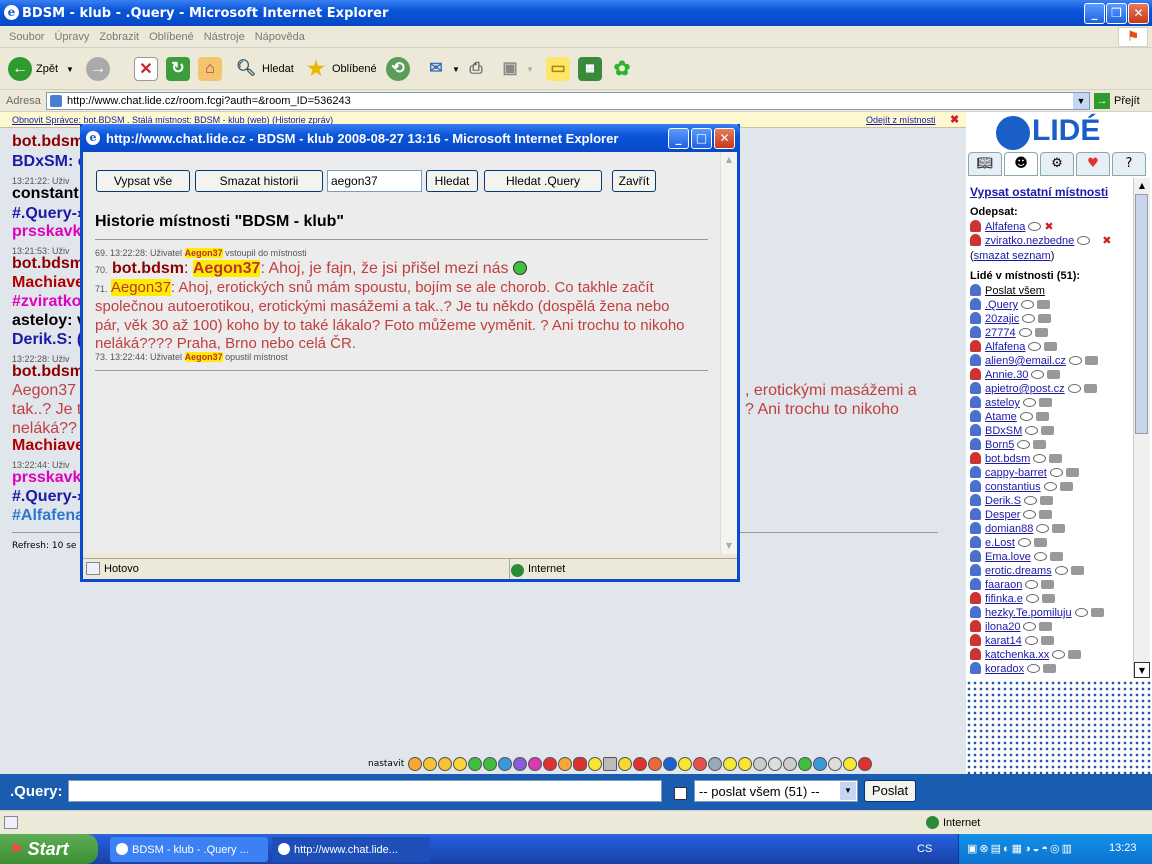 This screenshot has height=864, width=1152. Describe the element at coordinates (400, 69) in the screenshot. I see `history-button: ⟲` at that location.